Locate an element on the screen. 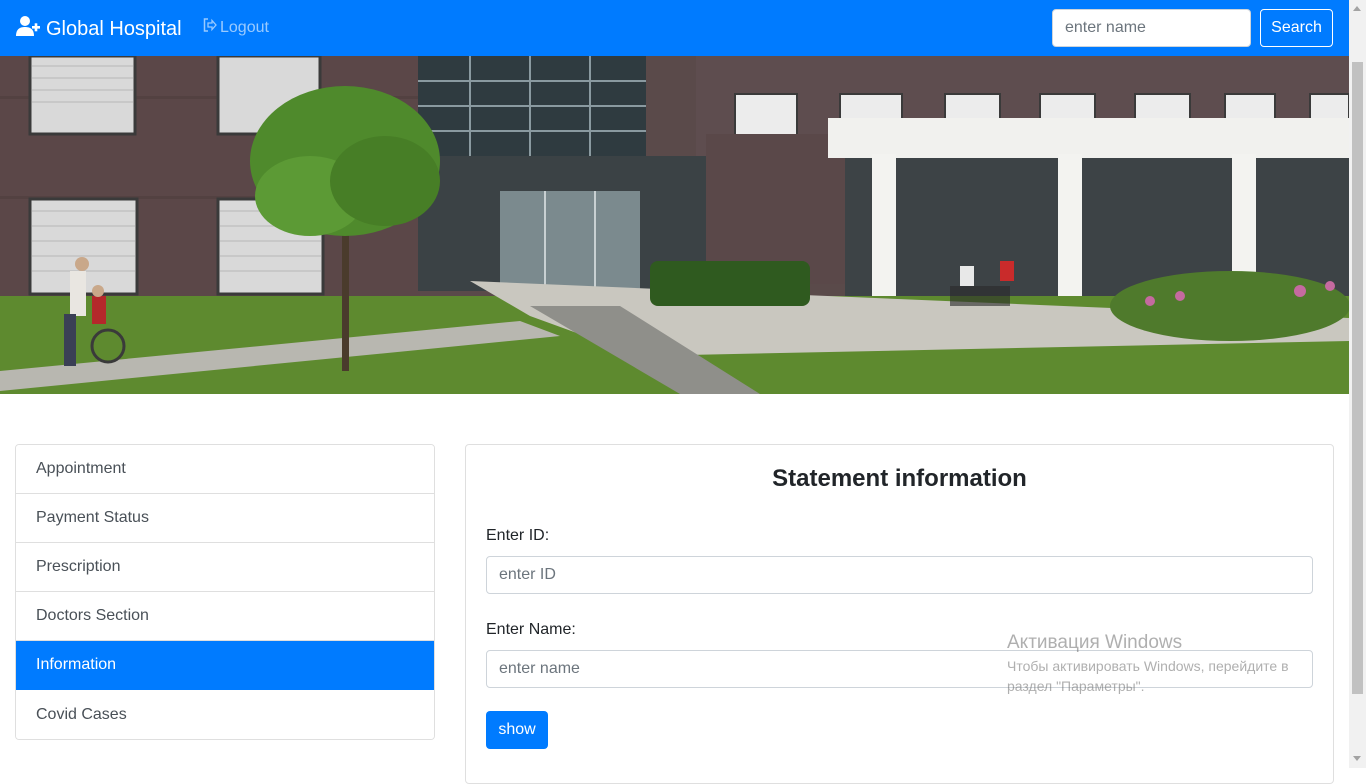  user-plus-icon is located at coordinates (28, 29).